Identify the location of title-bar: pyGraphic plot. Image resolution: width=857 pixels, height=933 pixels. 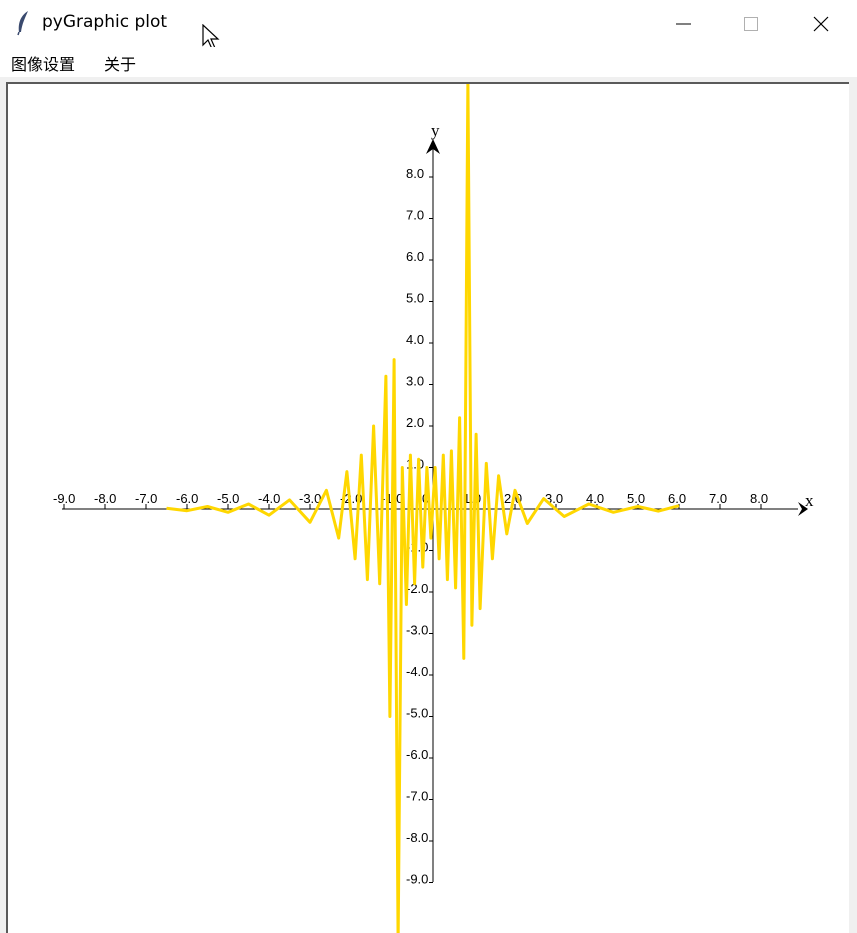
(428, 25).